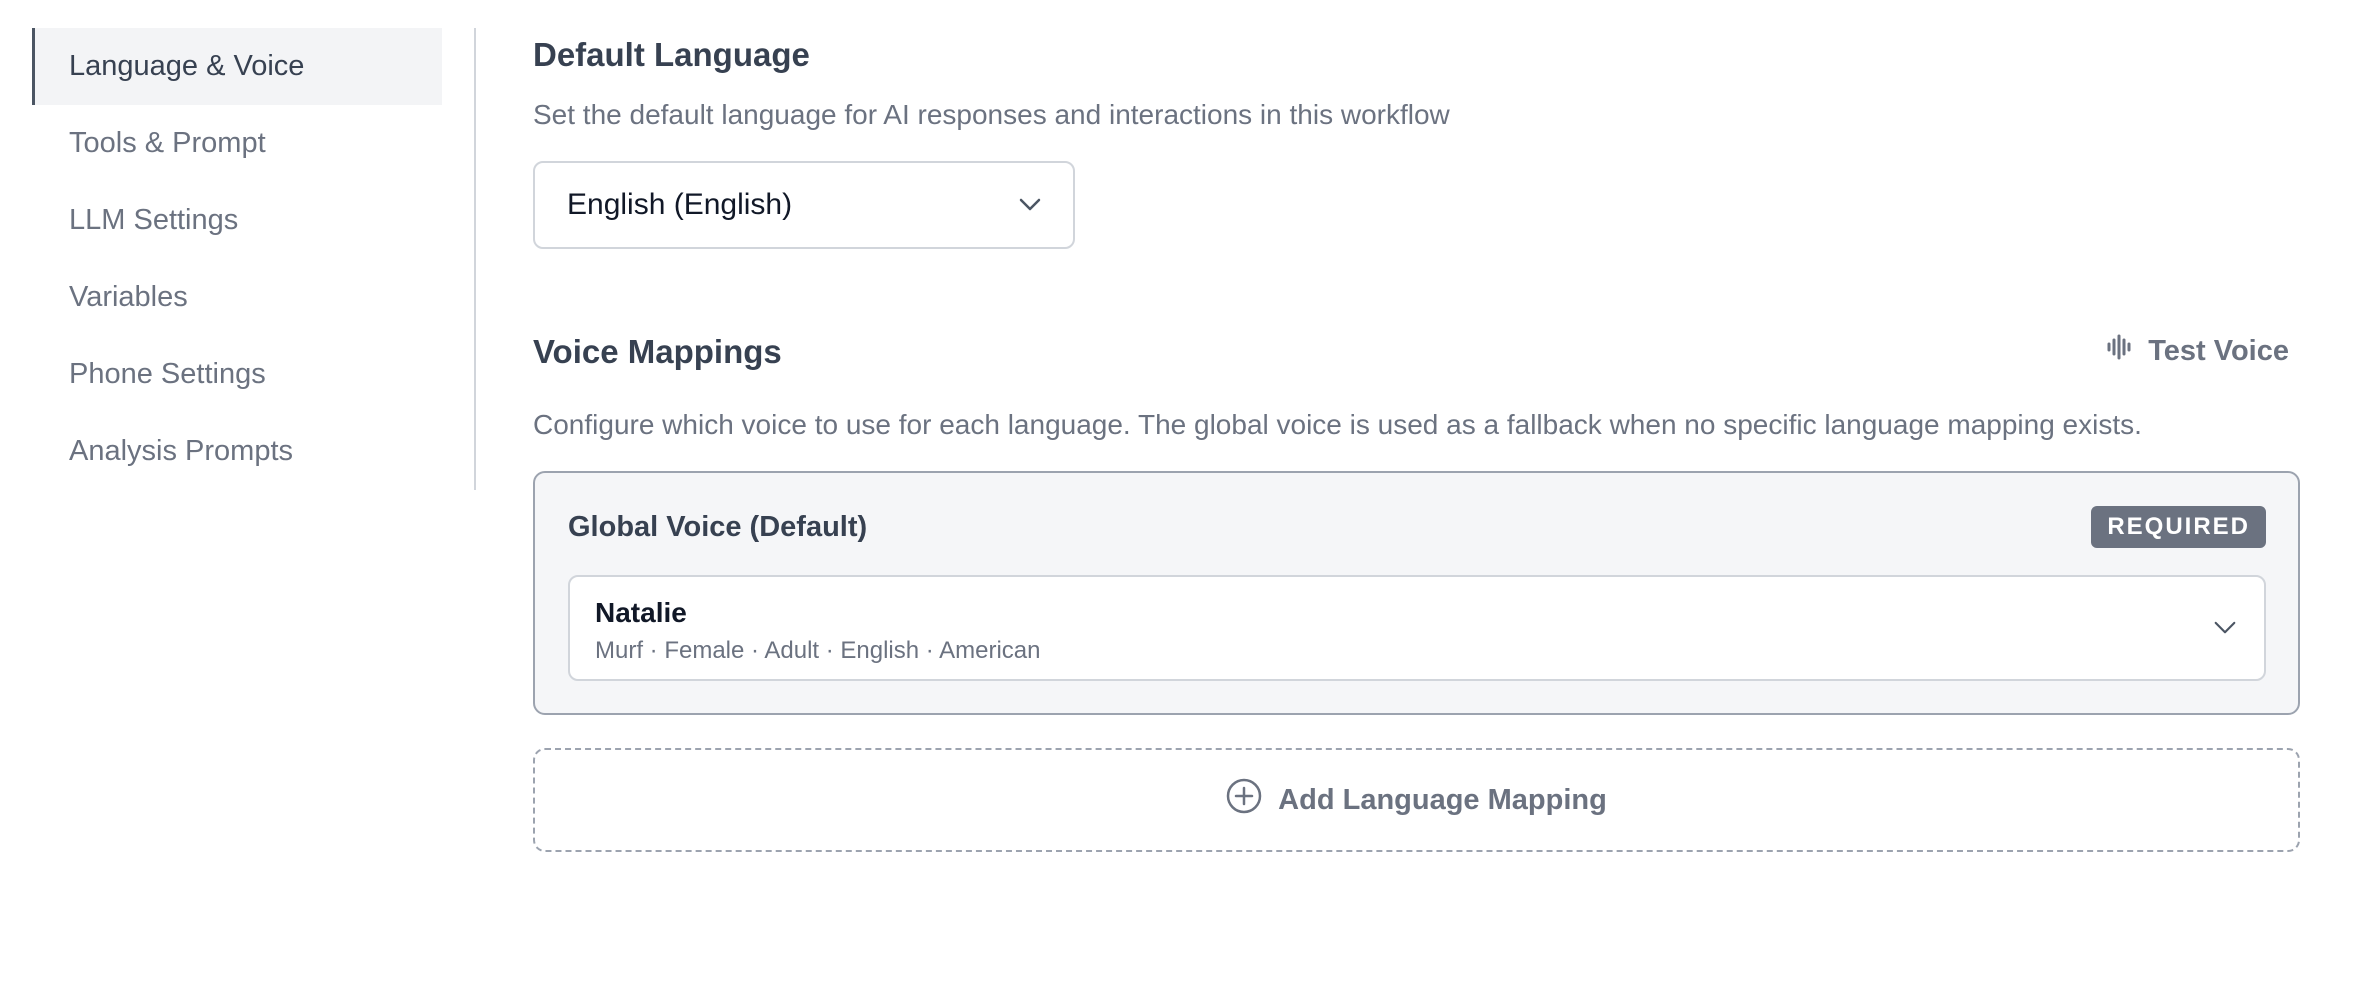 The image size is (2373, 987). I want to click on add-language-mapping-button: Add Language Mapping, so click(1416, 800).